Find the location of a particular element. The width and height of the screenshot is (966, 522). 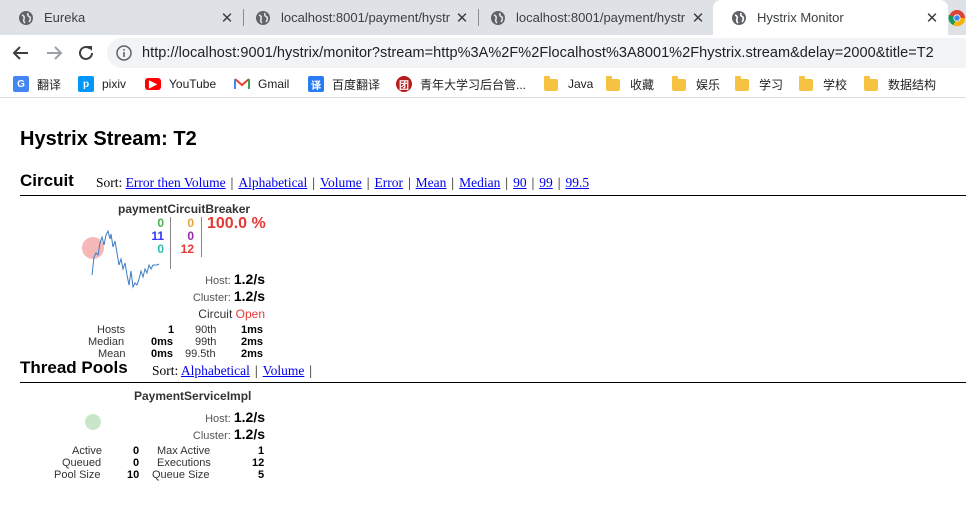

sort-error-link: Error is located at coordinates (388, 182).